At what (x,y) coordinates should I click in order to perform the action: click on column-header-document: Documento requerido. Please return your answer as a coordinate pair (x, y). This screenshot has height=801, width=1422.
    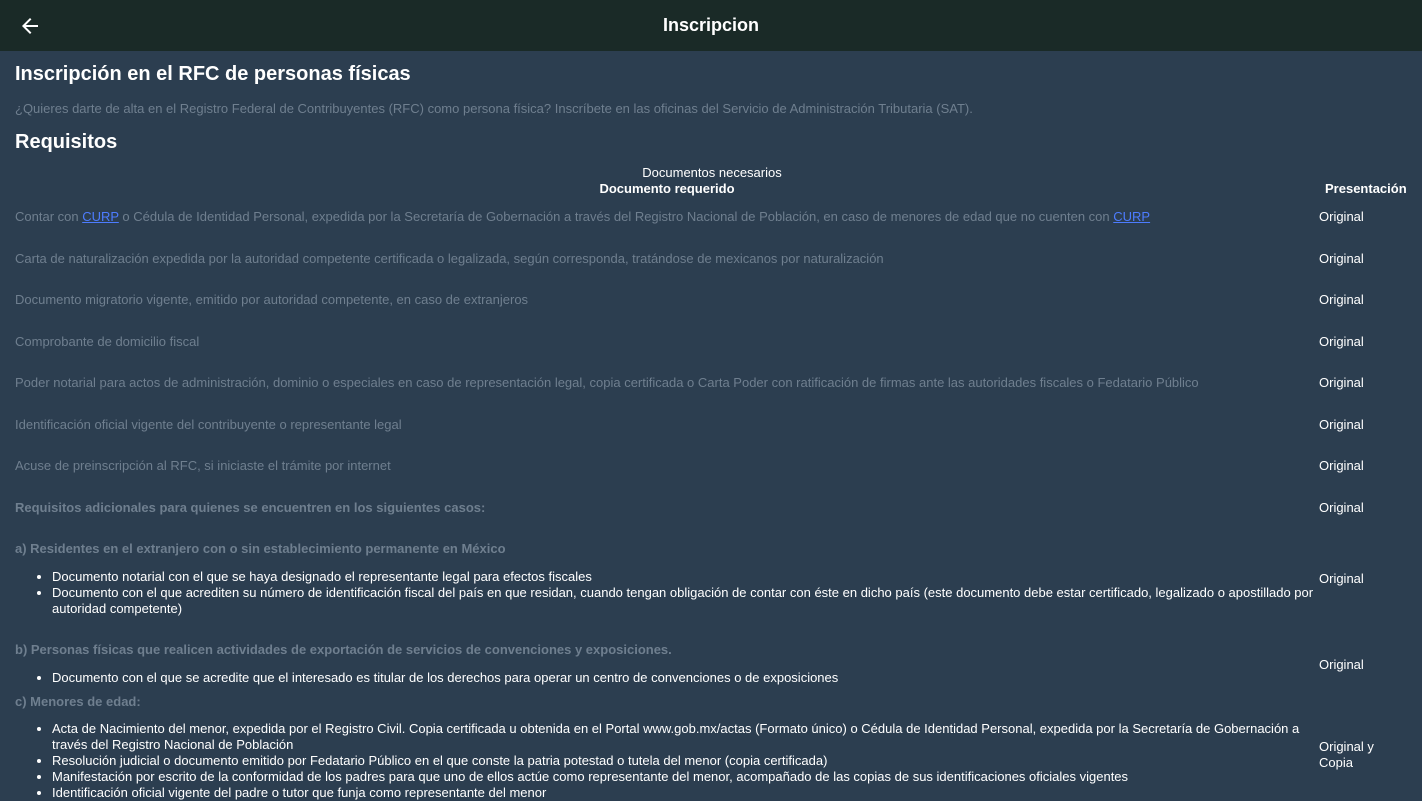
    Looking at the image, I should click on (667, 188).